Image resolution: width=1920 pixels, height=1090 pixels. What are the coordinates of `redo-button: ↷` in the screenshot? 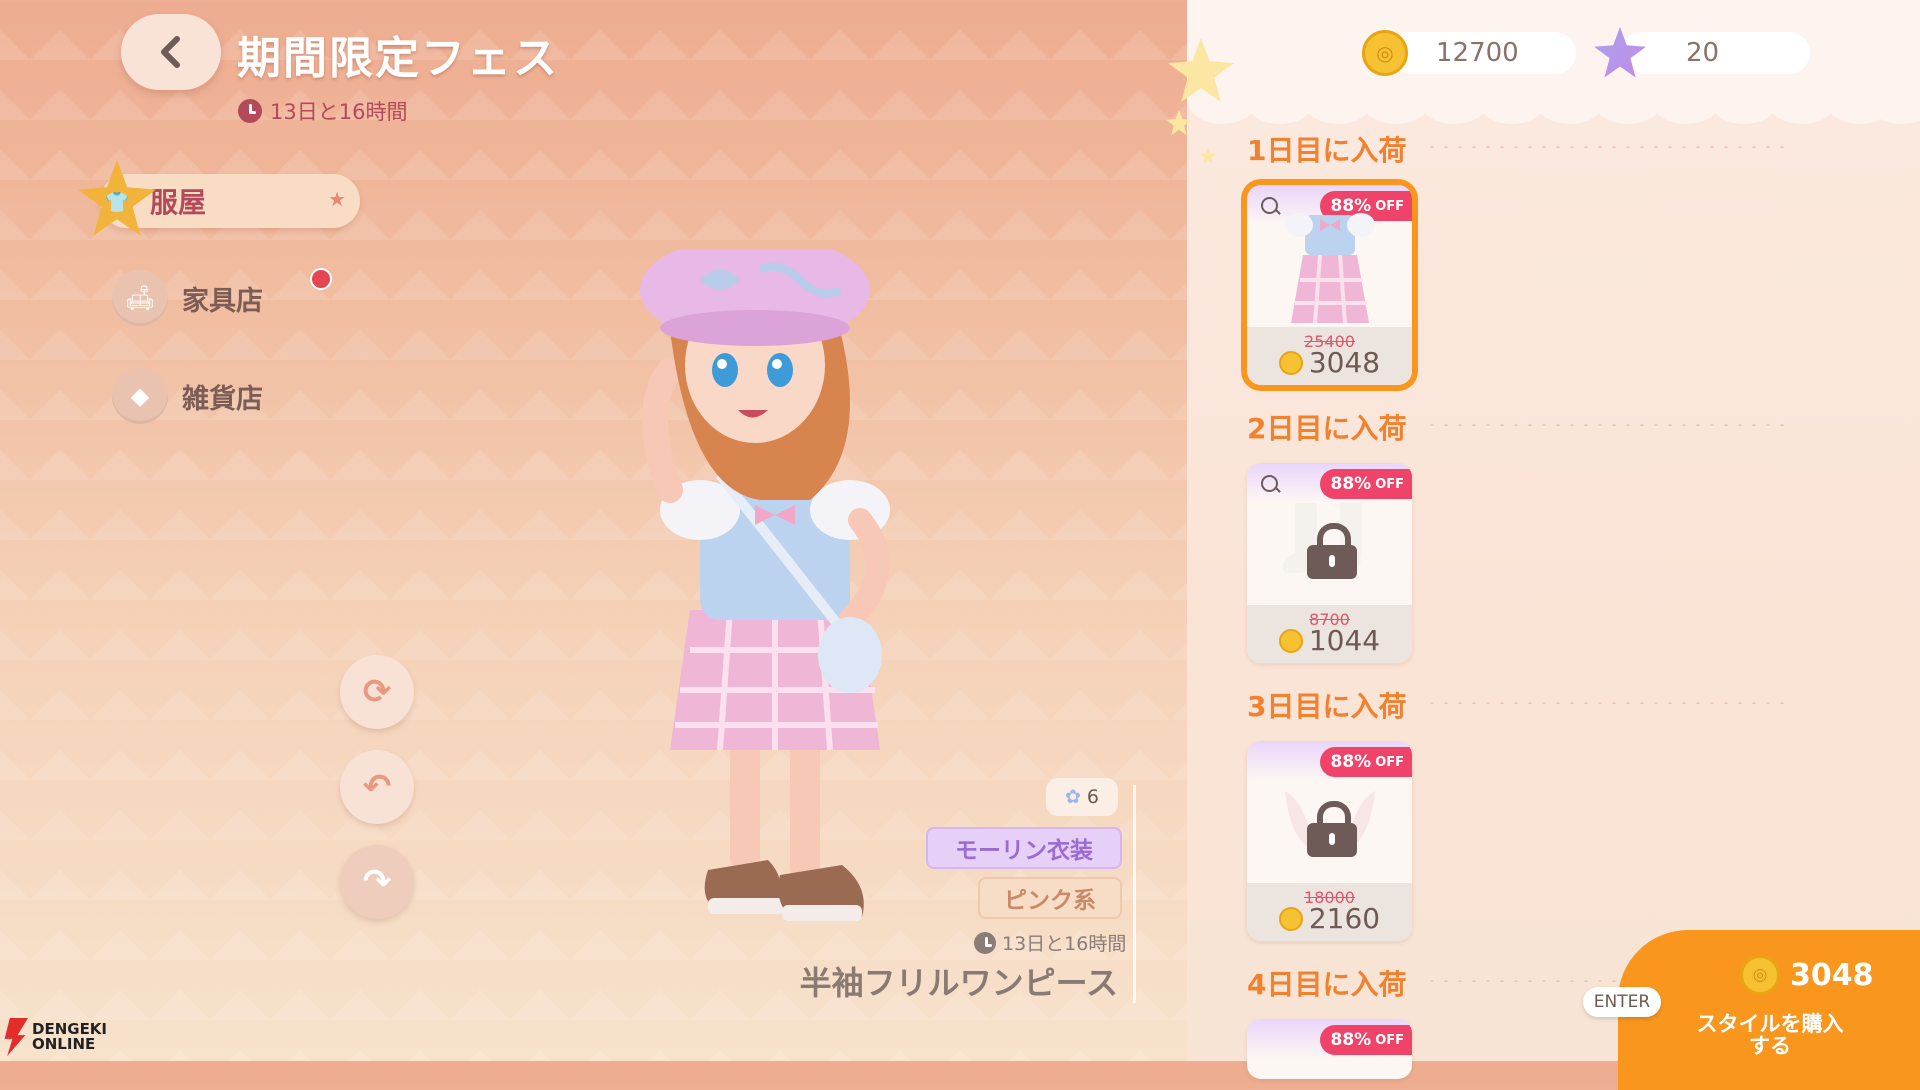 It's located at (377, 882).